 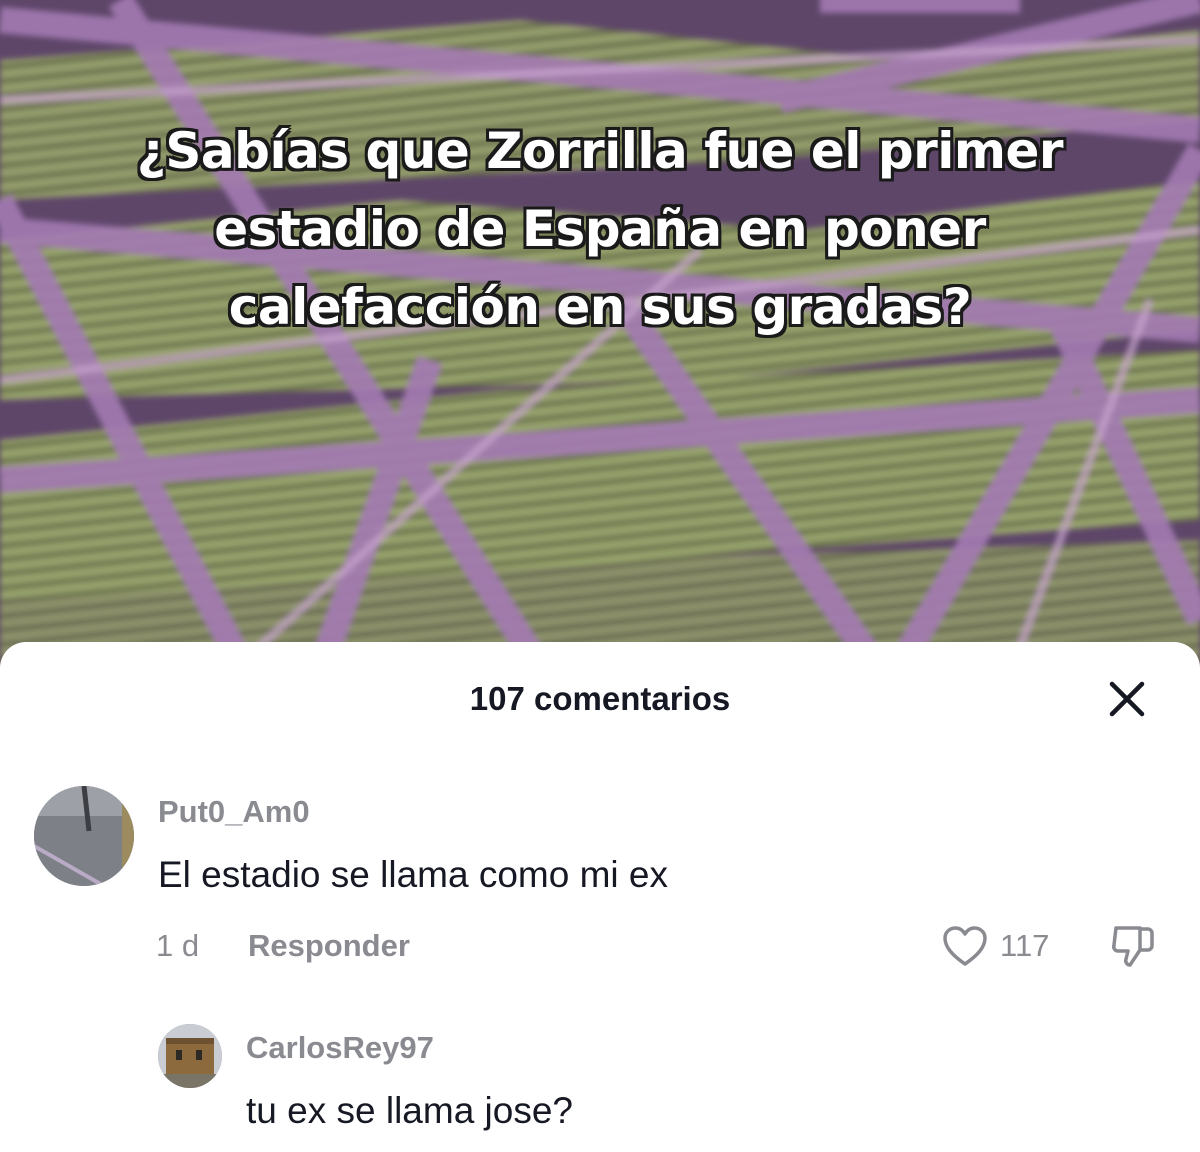 I want to click on heart-icon, so click(x=965, y=946).